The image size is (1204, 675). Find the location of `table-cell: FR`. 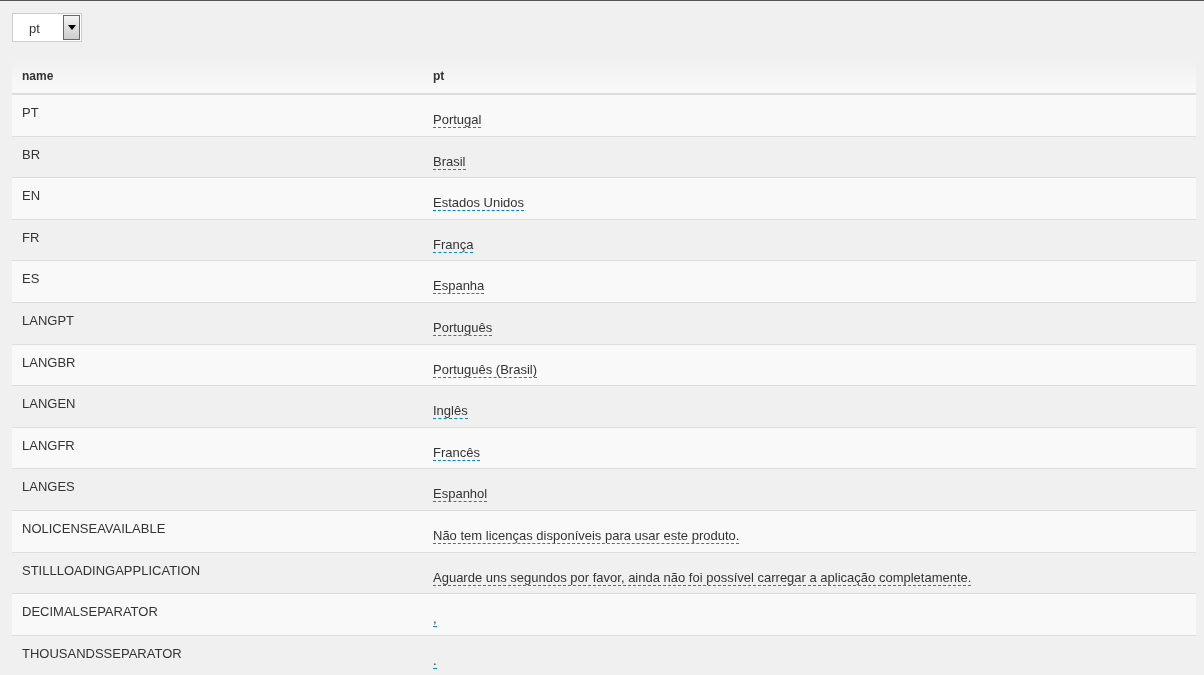

table-cell: FR is located at coordinates (31, 237).